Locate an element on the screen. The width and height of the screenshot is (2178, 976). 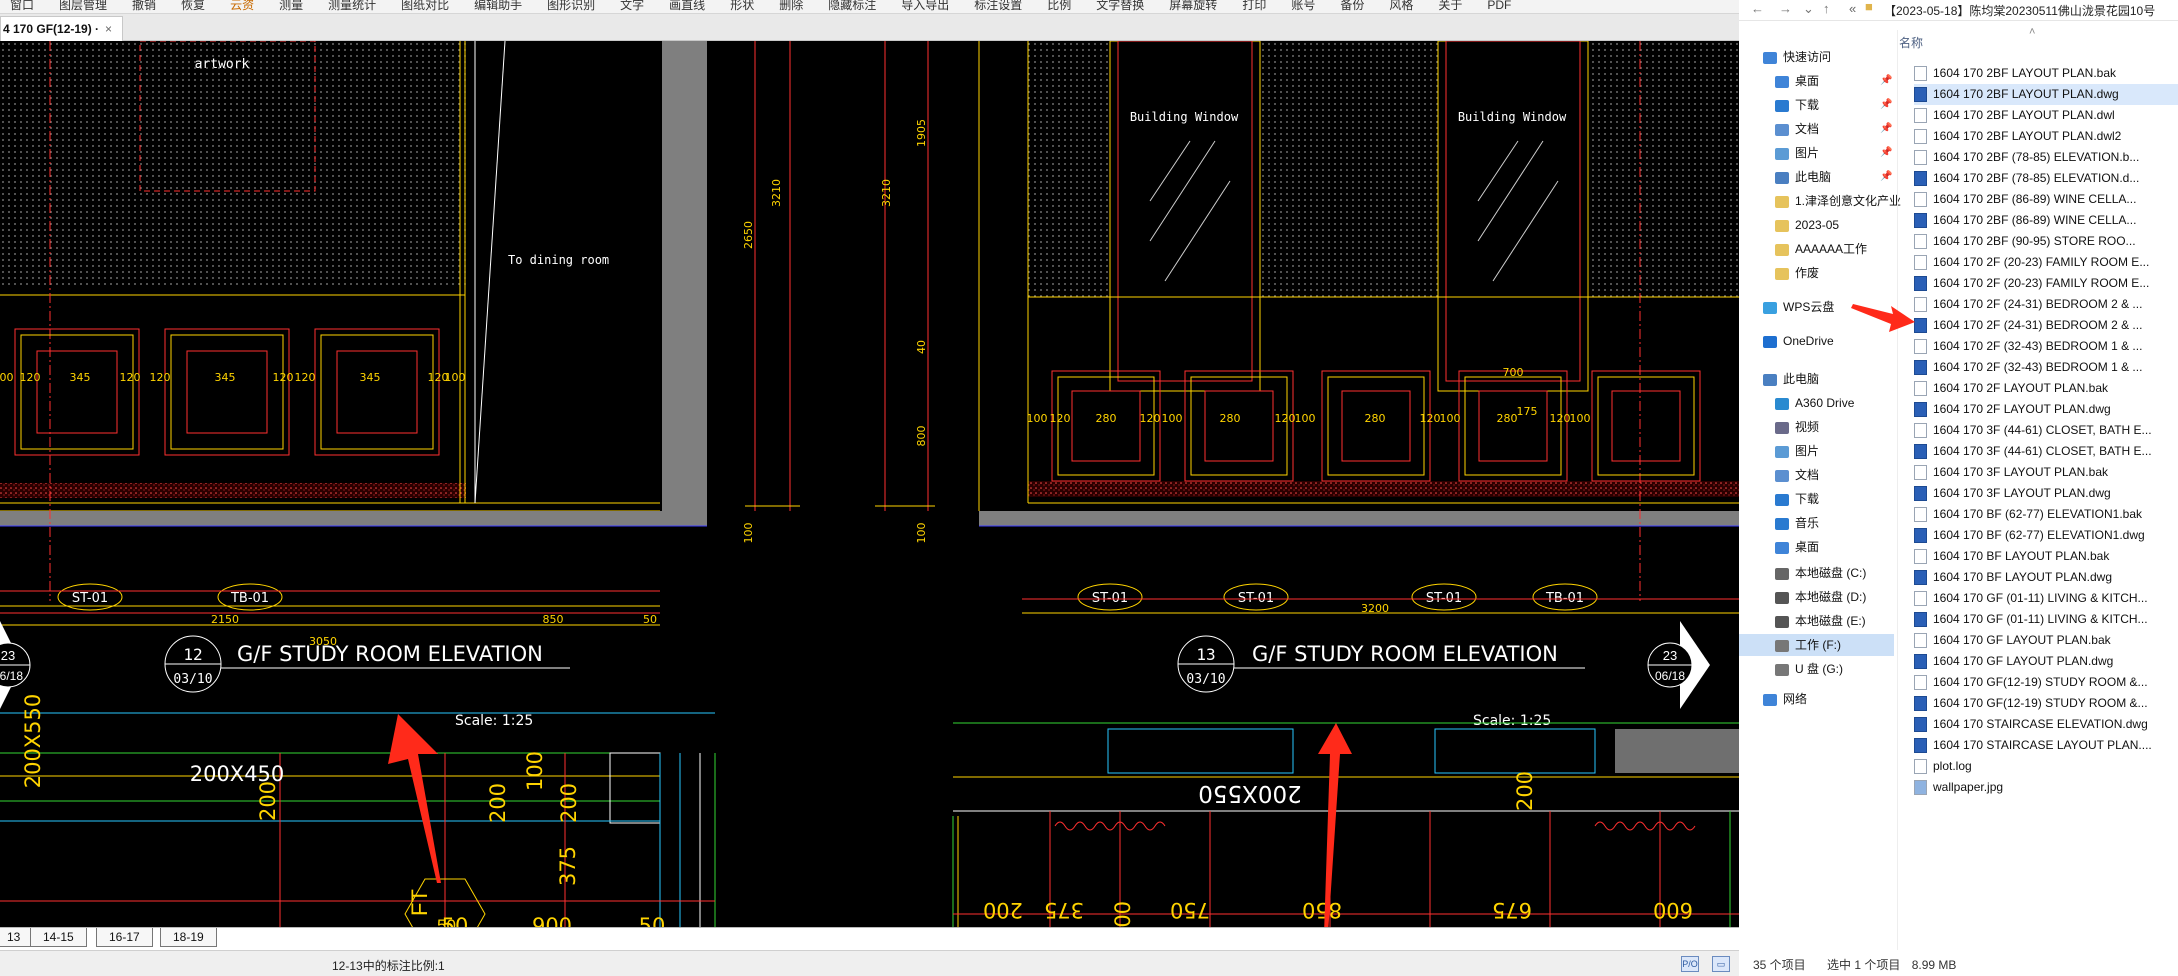
file-row: 1604 170 3F LAYOUT PLAN.bak is located at coordinates (2046, 472).